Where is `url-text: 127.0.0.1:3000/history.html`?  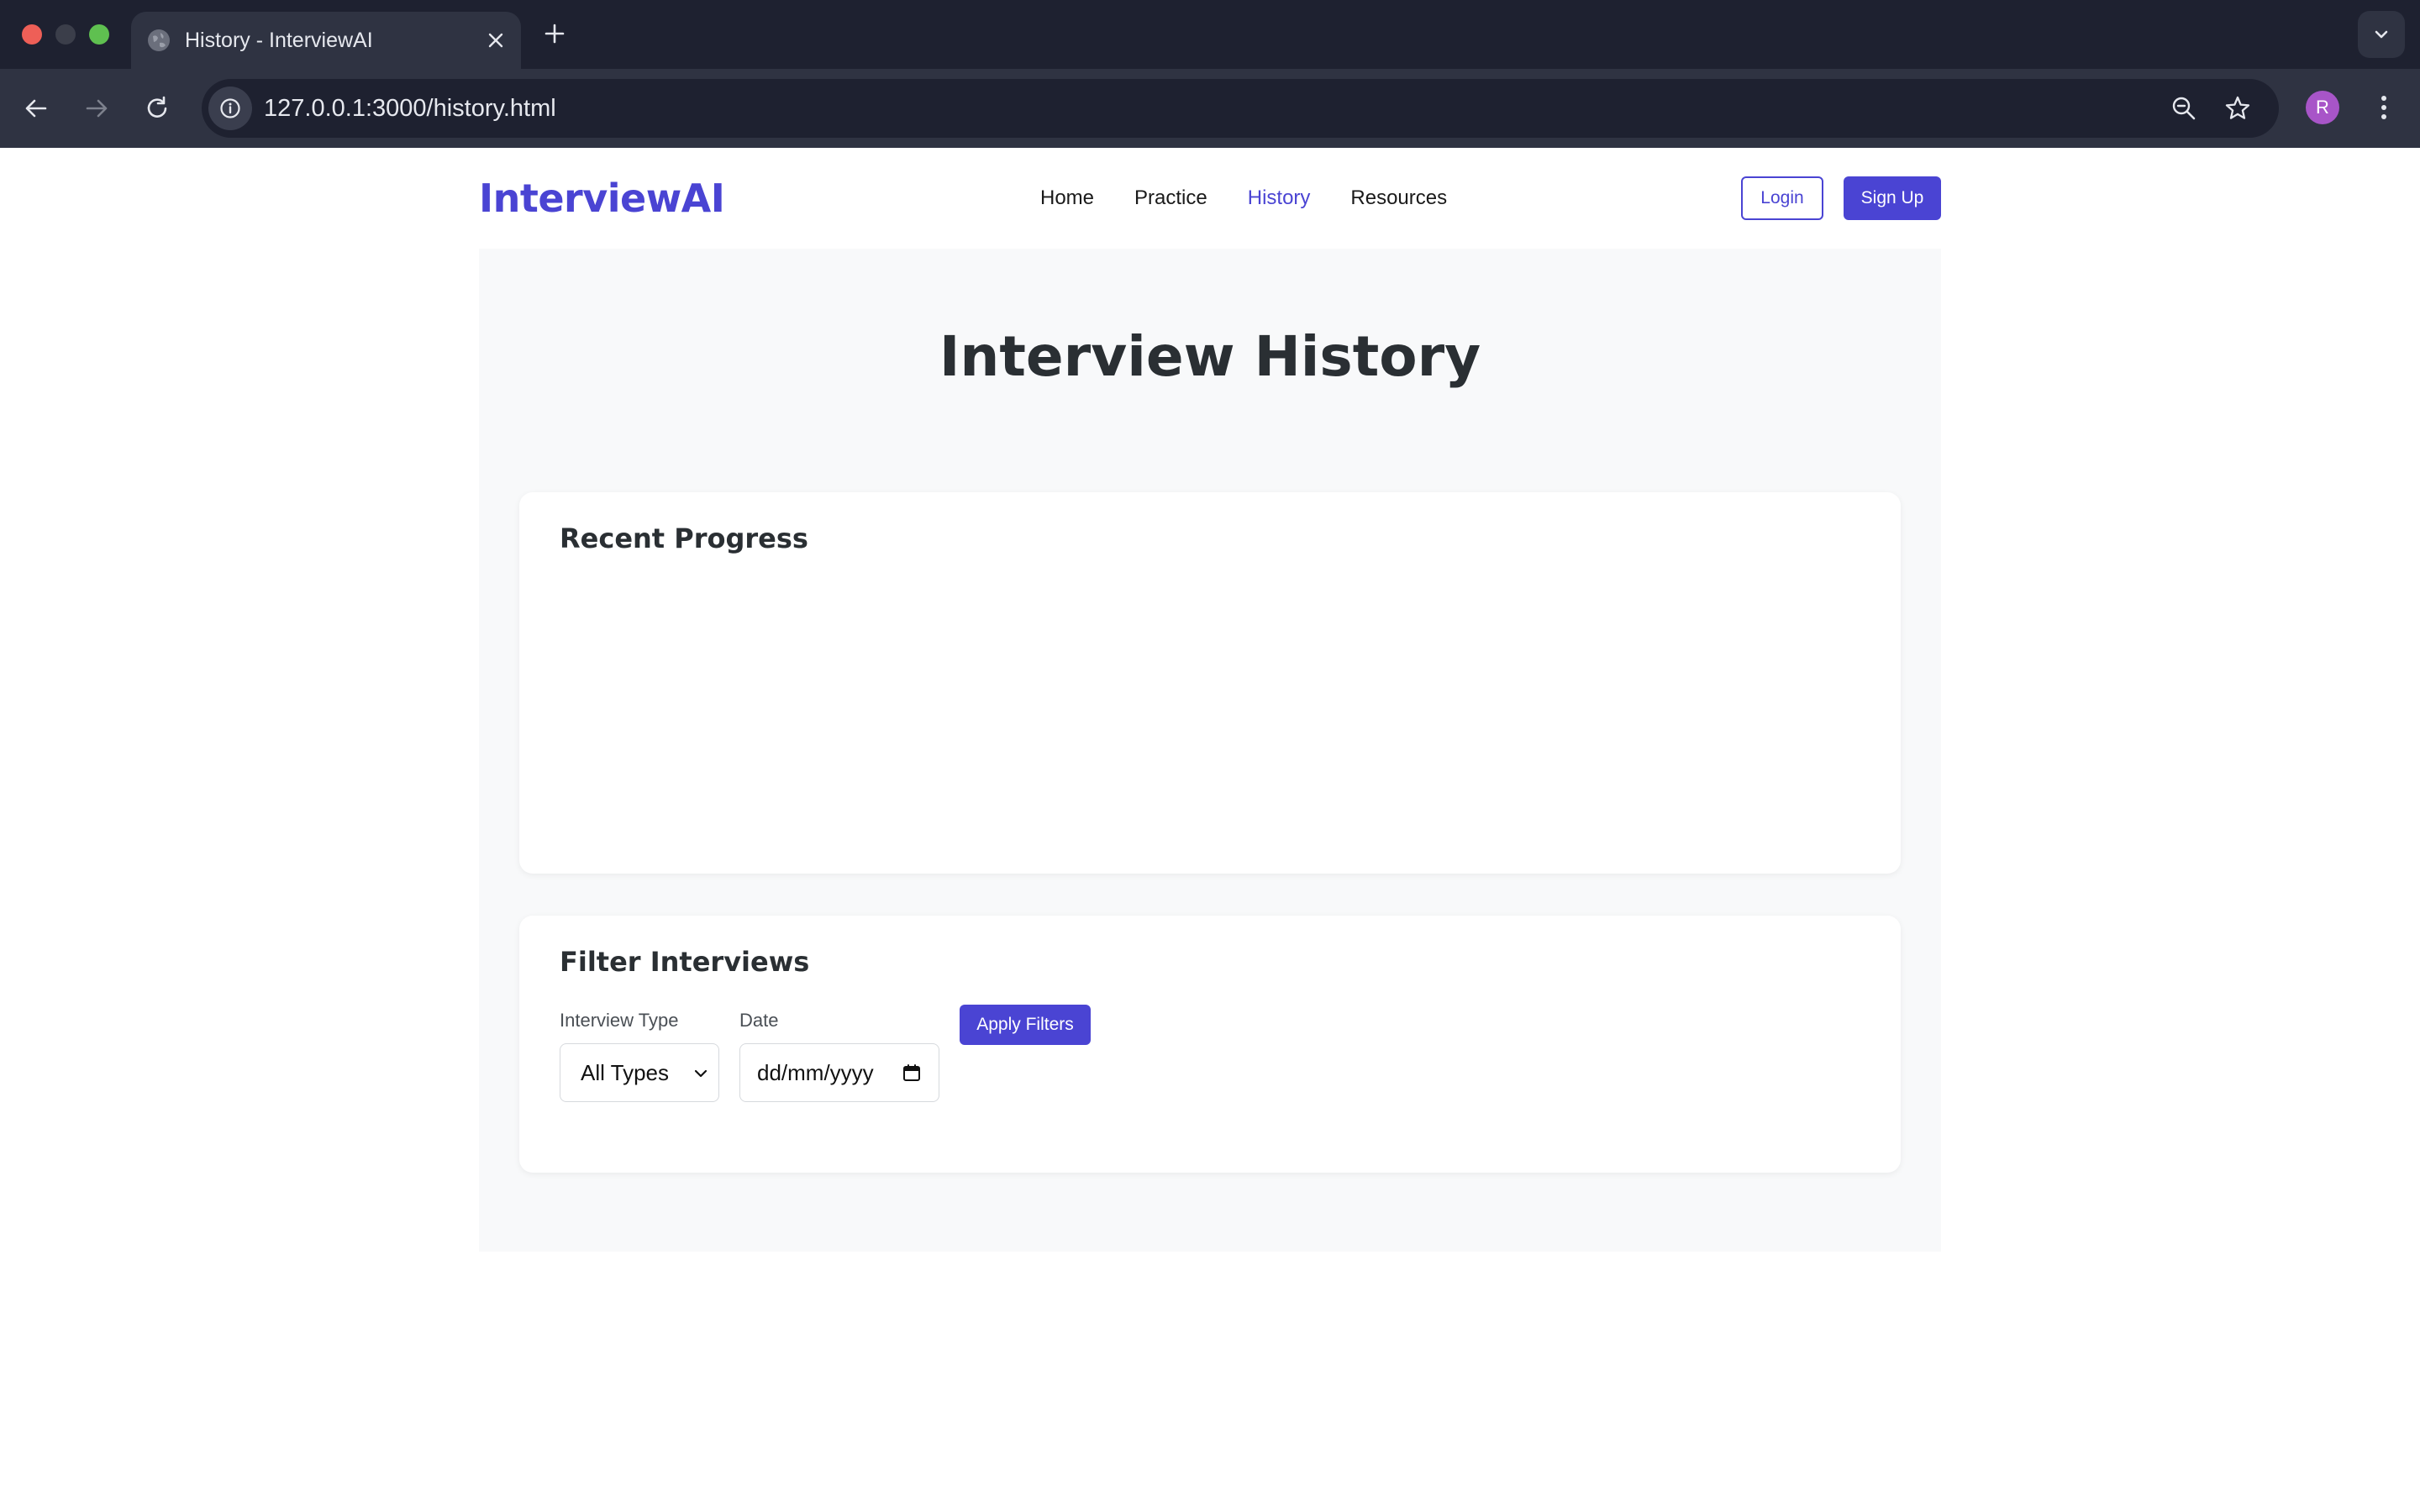
url-text: 127.0.0.1:3000/history.html is located at coordinates (410, 108).